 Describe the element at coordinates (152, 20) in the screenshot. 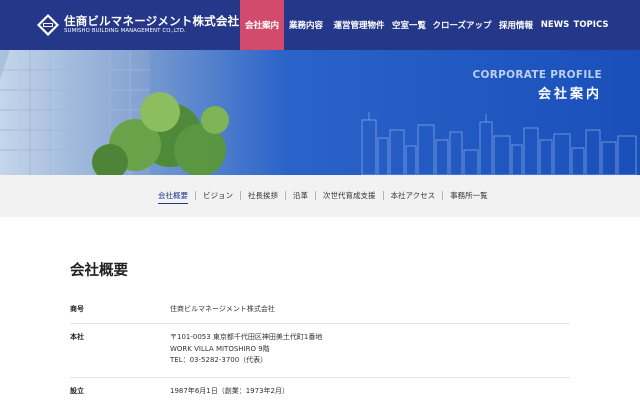

I see `logo-japanese-name: 住商ビルマネージメント株式会社` at that location.